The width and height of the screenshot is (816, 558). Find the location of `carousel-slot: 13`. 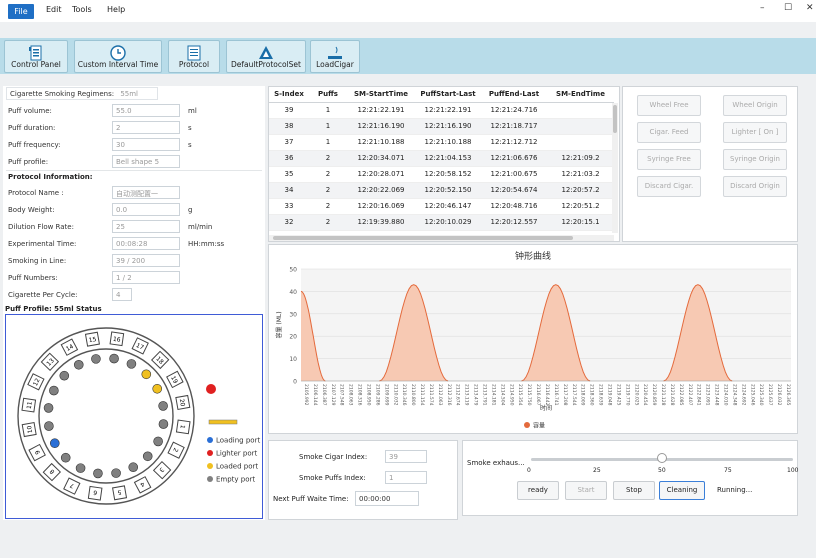

carousel-slot: 13 is located at coordinates (50, 362).